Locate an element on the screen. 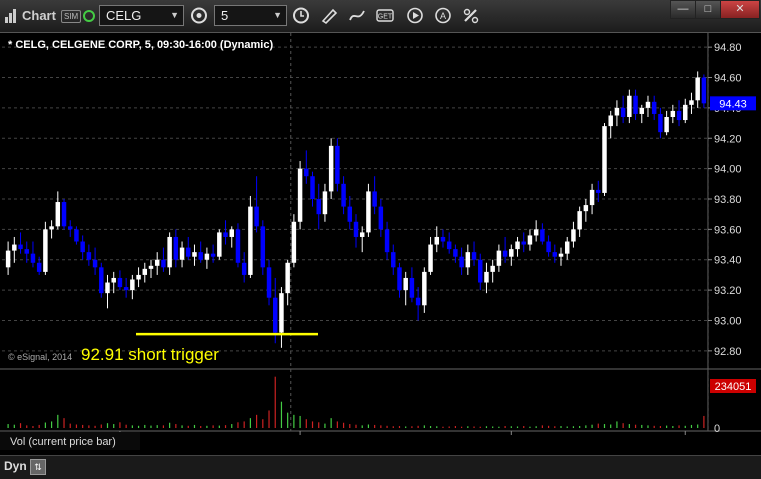 Image resolution: width=761 pixels, height=479 pixels. pen-icon is located at coordinates (329, 15).